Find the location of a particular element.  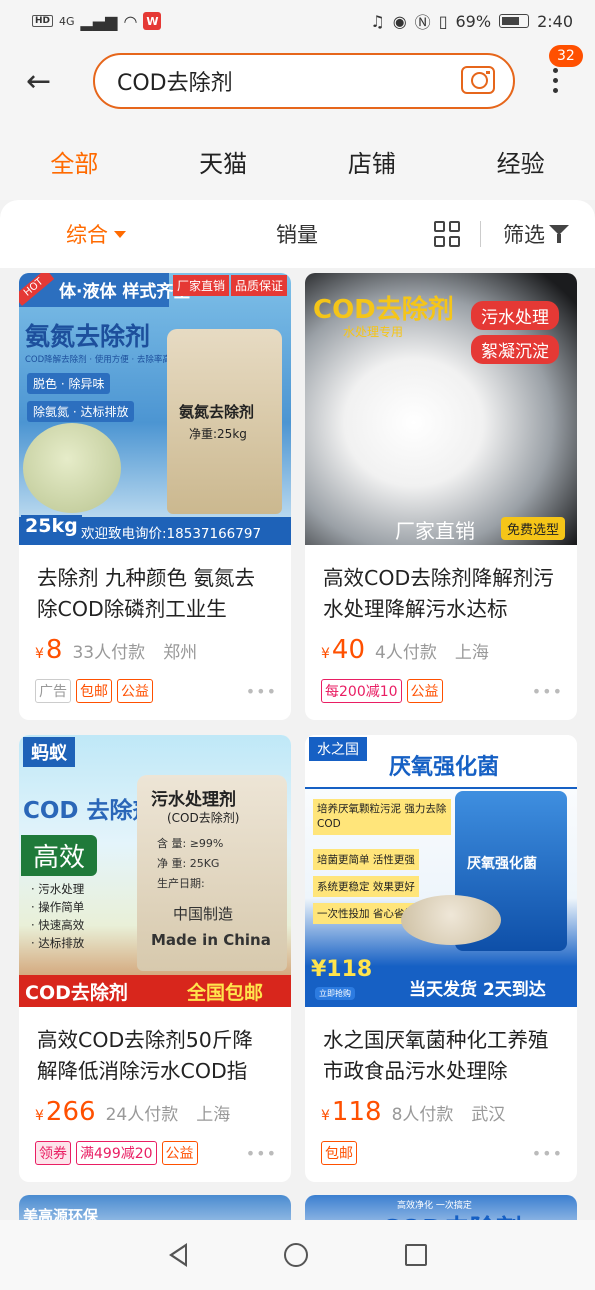

charity-tag: 公益 is located at coordinates (179, 1153).